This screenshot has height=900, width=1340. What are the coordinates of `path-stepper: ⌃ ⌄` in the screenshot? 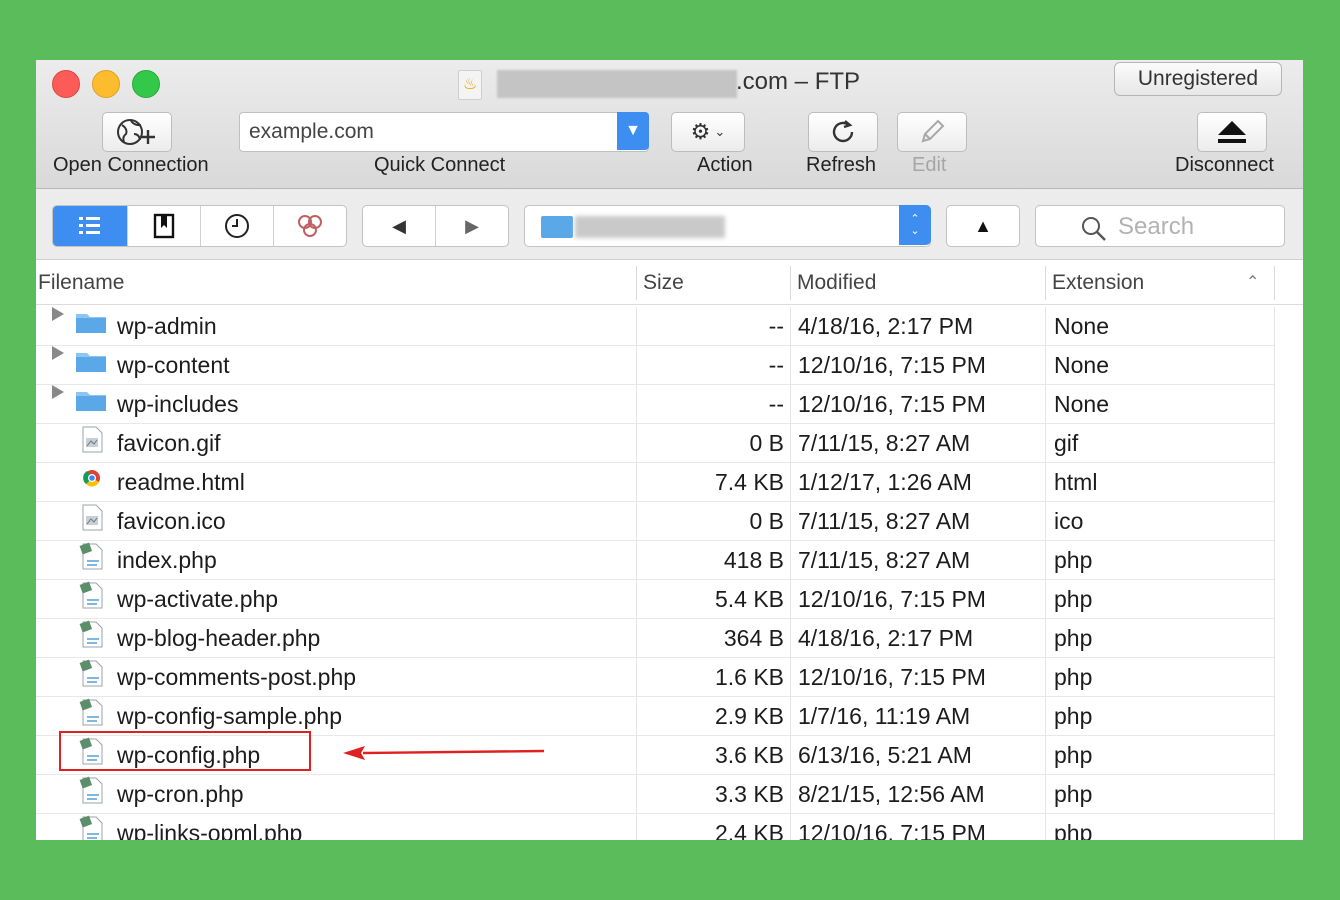 It's located at (915, 225).